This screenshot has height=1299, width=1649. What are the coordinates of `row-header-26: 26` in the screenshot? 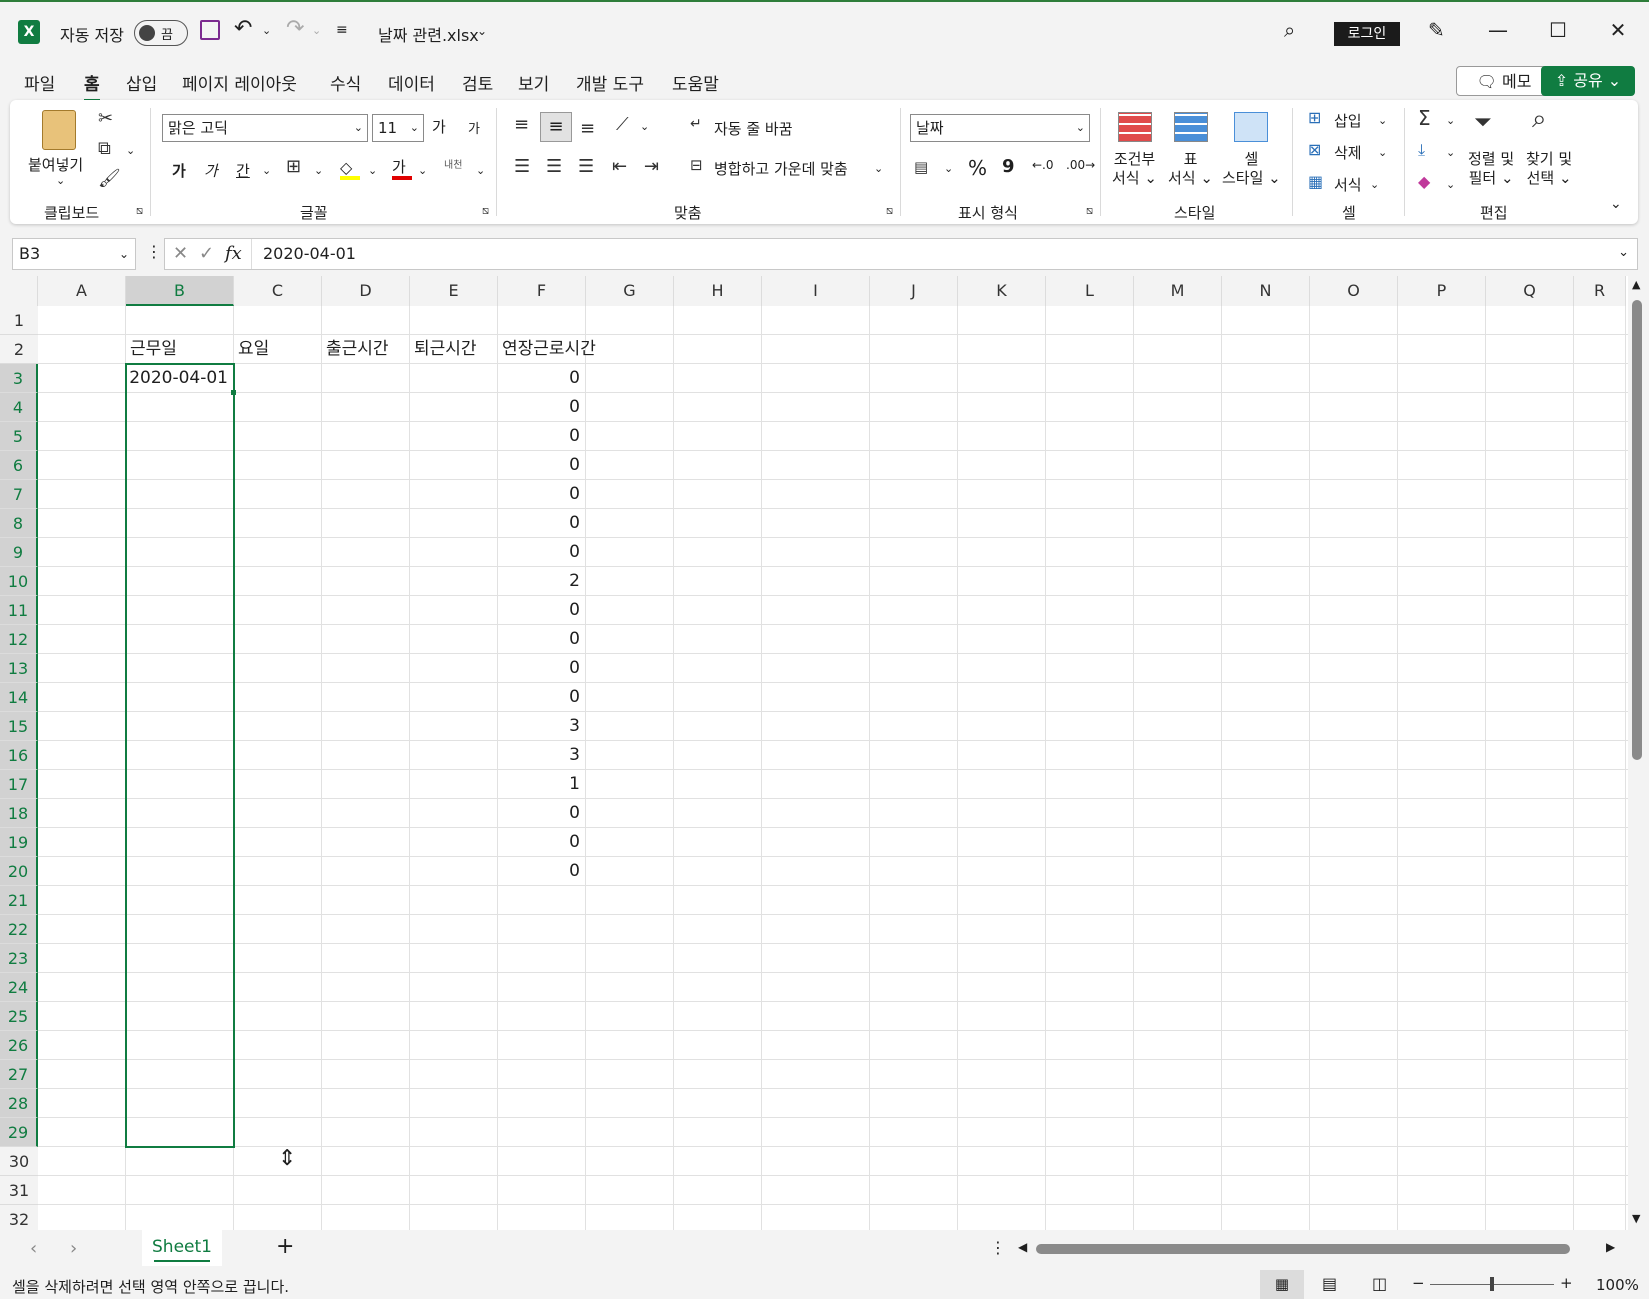 It's located at (19, 1045).